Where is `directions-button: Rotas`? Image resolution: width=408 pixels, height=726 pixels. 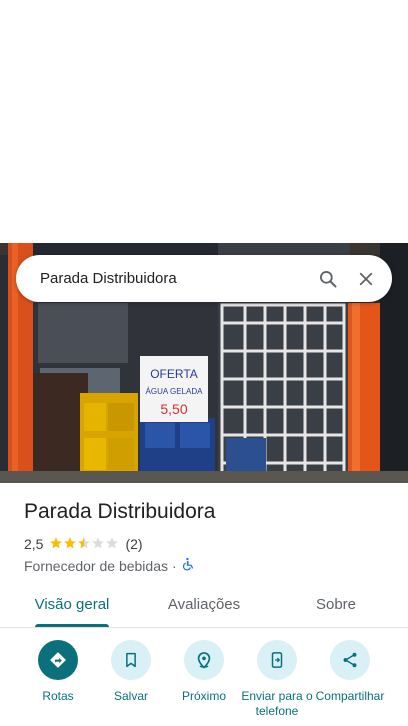
directions-button: Rotas is located at coordinates (58, 672).